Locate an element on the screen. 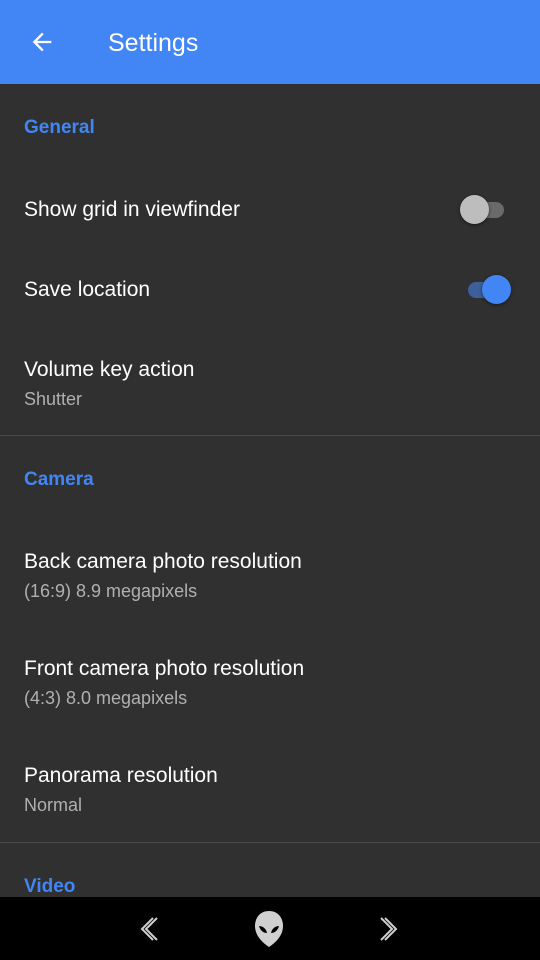 The image size is (540, 960). nav-back-button is located at coordinates (149, 929).